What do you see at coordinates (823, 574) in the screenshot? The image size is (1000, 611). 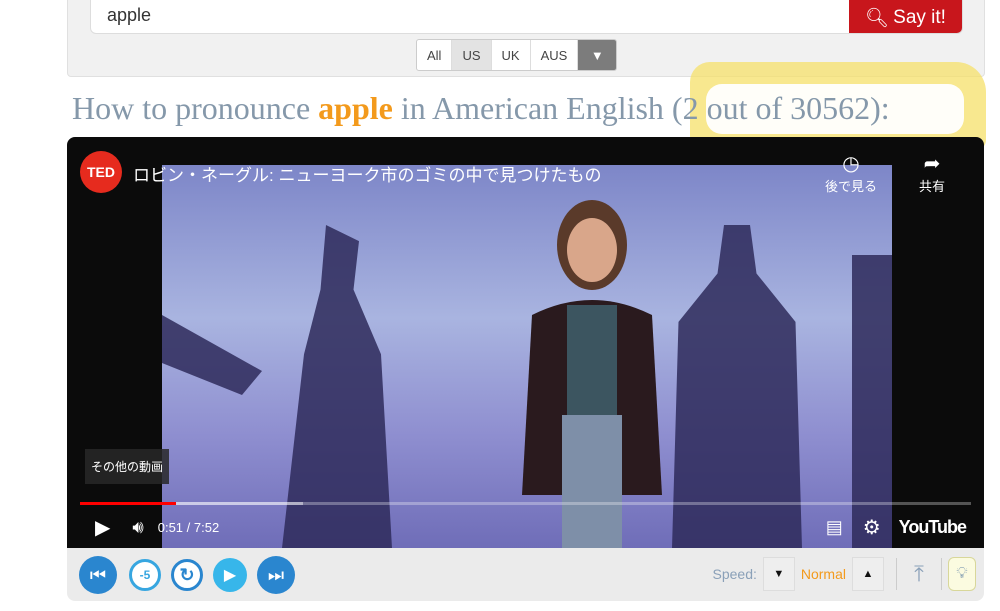 I see `speed-value: Normal` at bounding box center [823, 574].